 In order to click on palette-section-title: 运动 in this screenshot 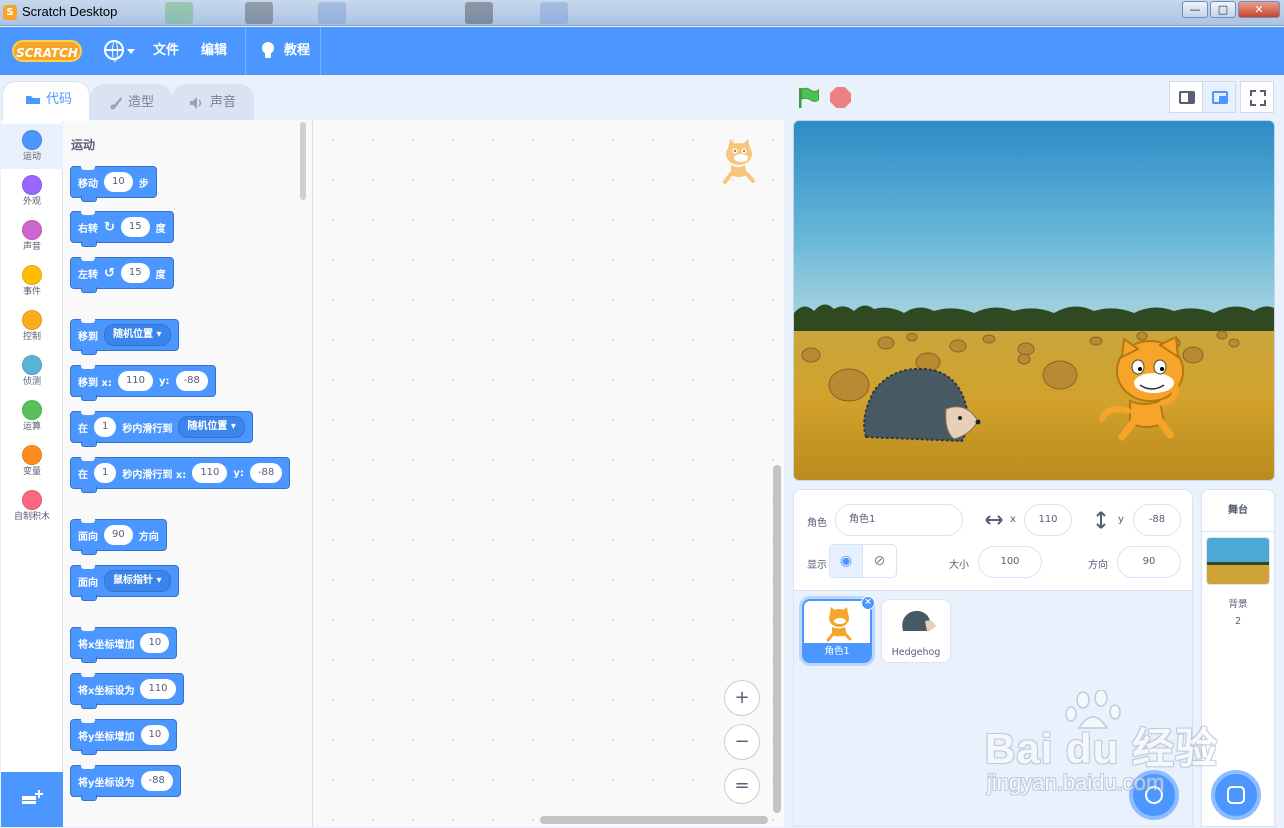, I will do `click(83, 145)`.